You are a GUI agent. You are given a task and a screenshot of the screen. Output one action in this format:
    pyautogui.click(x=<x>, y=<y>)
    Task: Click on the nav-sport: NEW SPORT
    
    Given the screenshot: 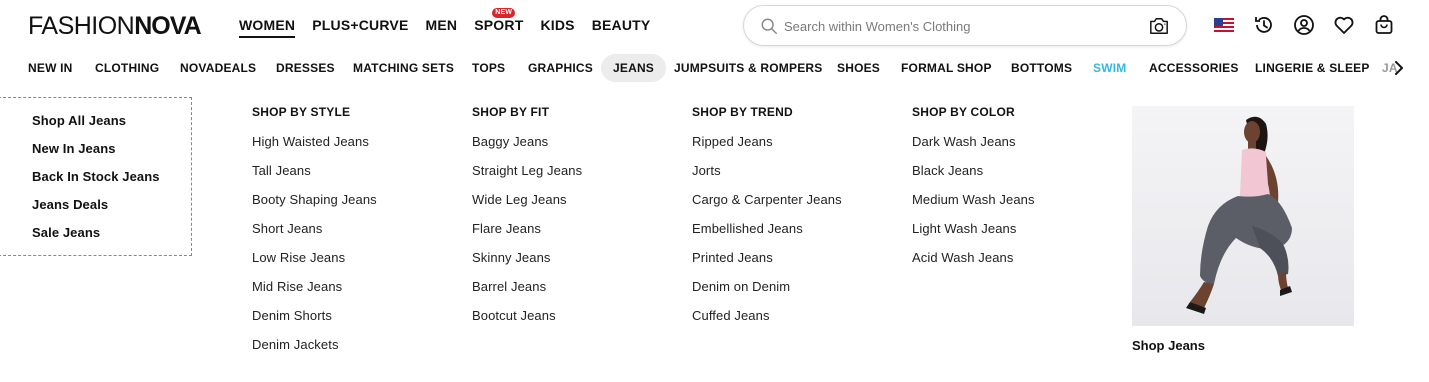 What is the action you would take?
    pyautogui.click(x=499, y=20)
    